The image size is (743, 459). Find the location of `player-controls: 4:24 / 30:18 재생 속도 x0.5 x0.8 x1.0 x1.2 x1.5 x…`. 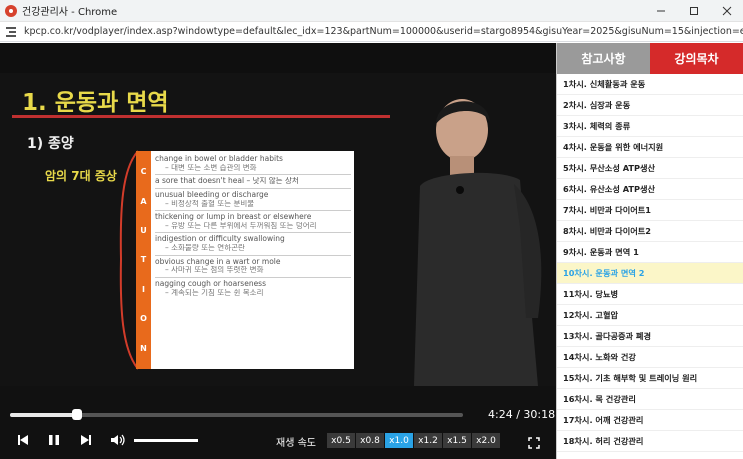

player-controls: 4:24 / 30:18 재생 속도 x0.5 x0.8 x1.0 x1.2 x1.5 x… is located at coordinates (278, 422).